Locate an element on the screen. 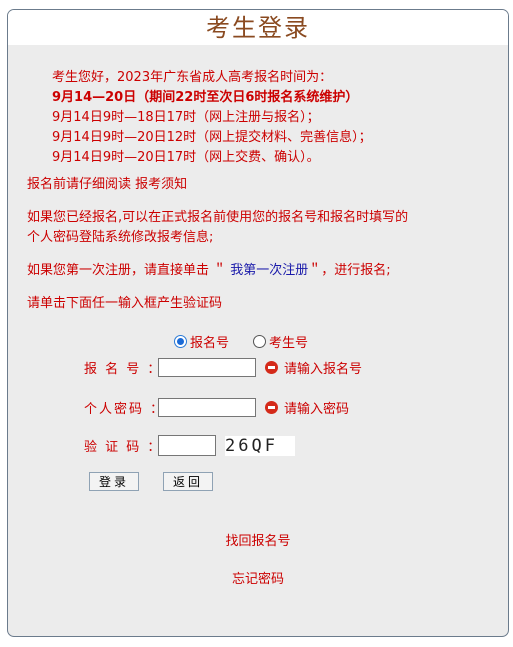  password-input is located at coordinates (207, 407).